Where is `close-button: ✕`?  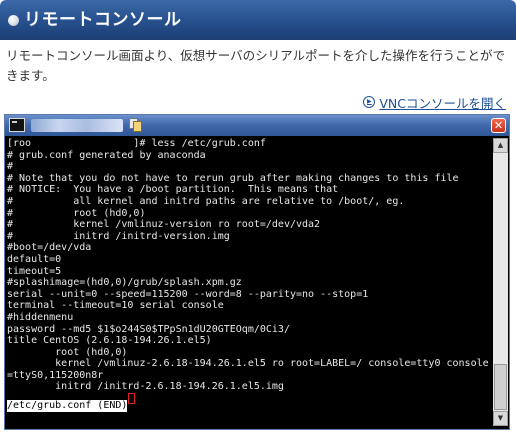
close-button: ✕ is located at coordinates (498, 125).